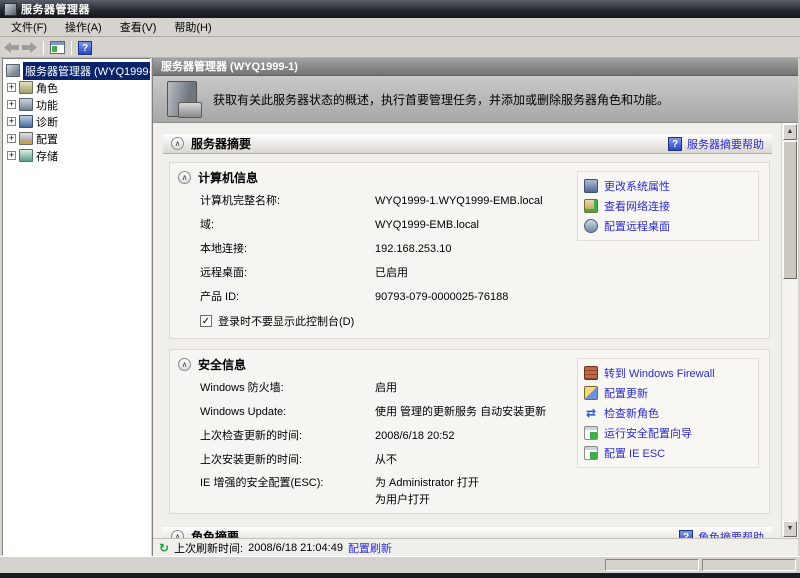 Image resolution: width=800 pixels, height=578 pixels. Describe the element at coordinates (790, 132) in the screenshot. I see `scroll-up-icon: ▲` at that location.